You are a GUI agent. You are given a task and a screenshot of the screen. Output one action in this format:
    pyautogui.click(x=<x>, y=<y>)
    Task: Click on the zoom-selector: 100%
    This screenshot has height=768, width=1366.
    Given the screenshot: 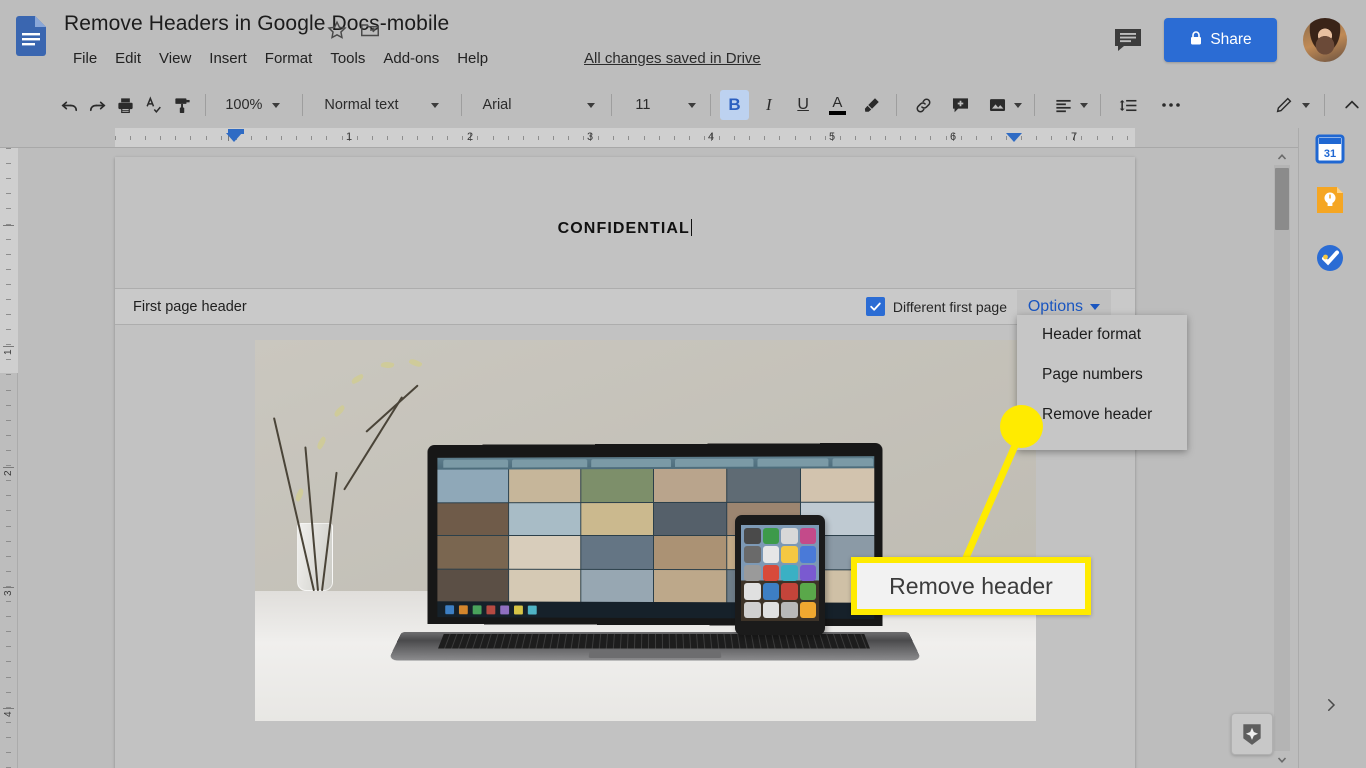 What is the action you would take?
    pyautogui.click(x=251, y=105)
    